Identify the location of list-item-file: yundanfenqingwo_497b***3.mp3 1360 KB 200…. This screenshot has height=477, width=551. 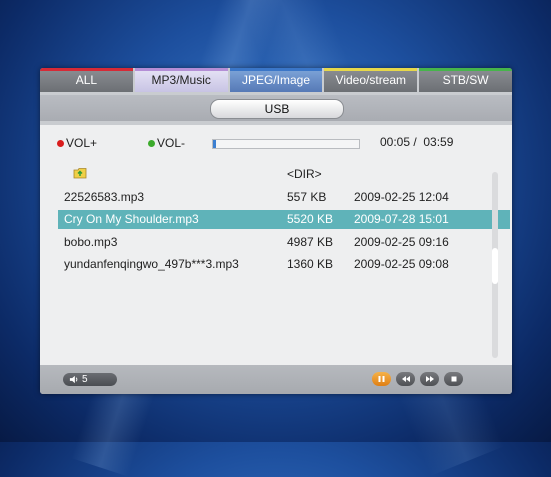
(284, 264).